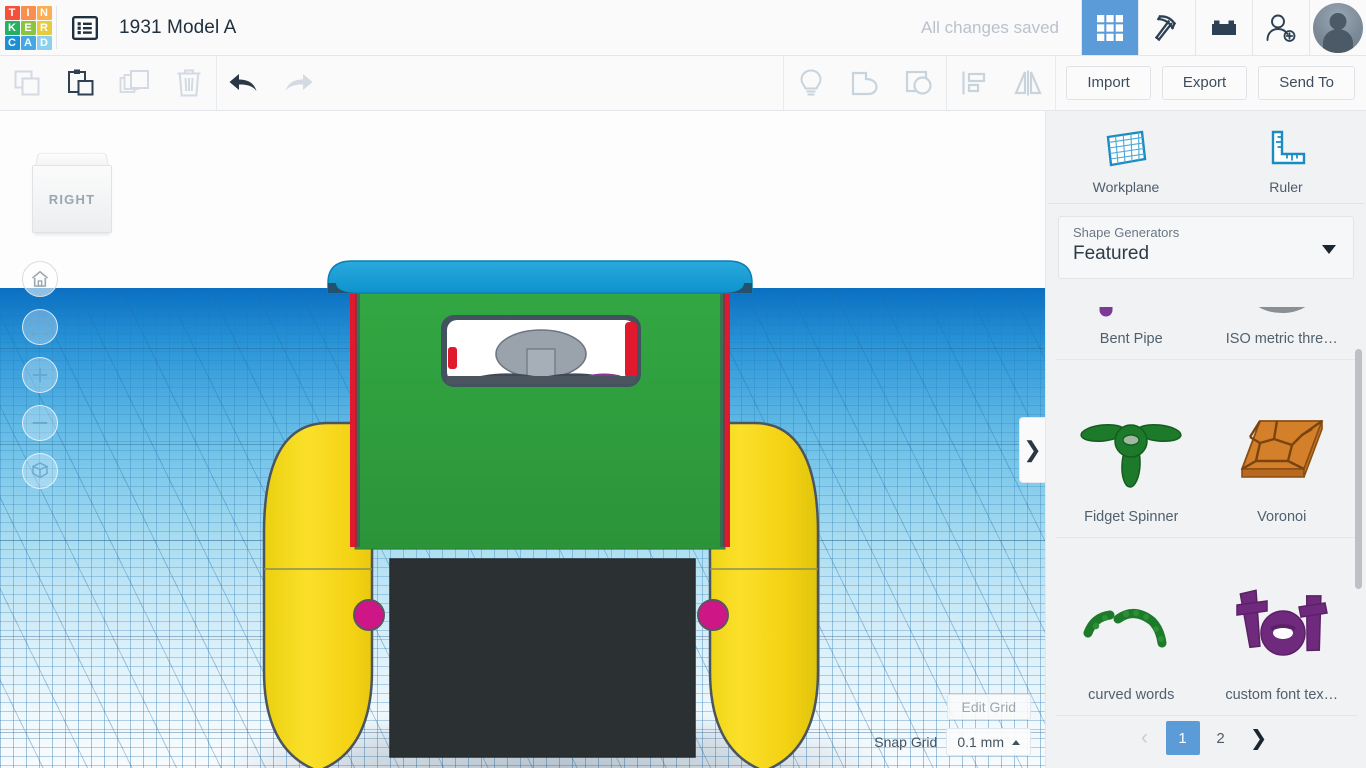 The height and width of the screenshot is (768, 1366). I want to click on ruler-icon, so click(1288, 147).